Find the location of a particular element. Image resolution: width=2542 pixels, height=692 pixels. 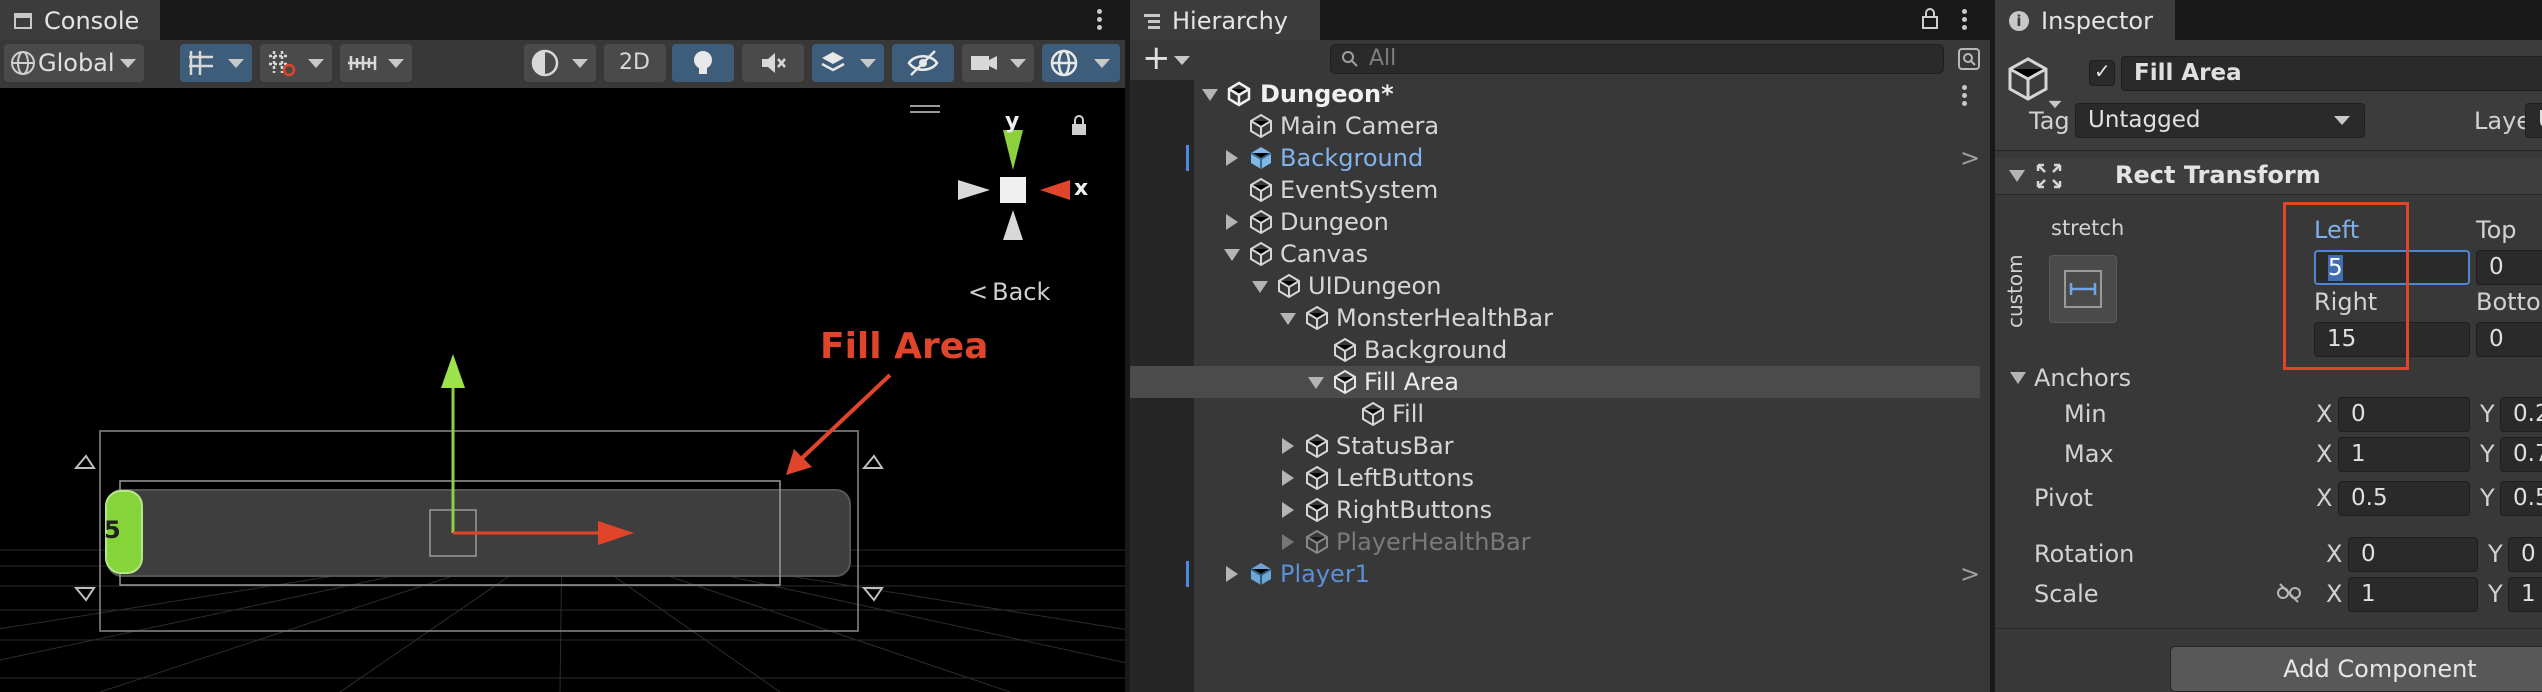

audio-button is located at coordinates (773, 63).